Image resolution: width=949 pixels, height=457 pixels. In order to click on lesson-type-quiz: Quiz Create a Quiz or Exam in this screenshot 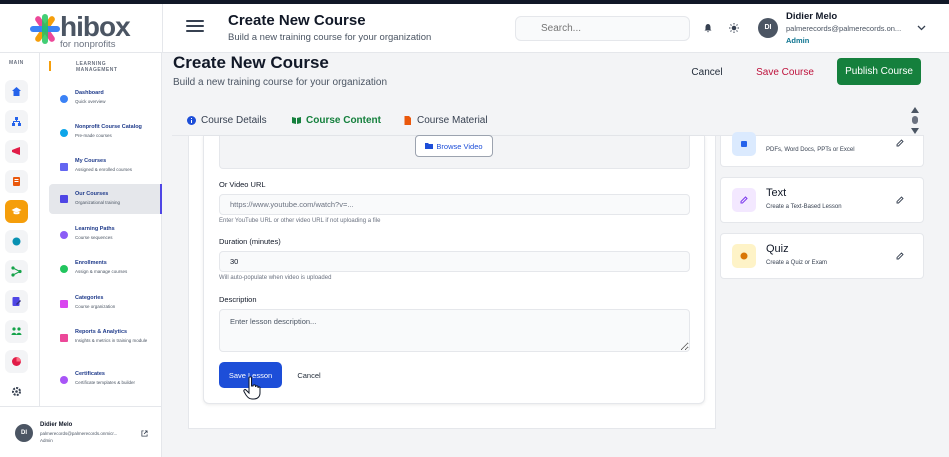, I will do `click(822, 256)`.